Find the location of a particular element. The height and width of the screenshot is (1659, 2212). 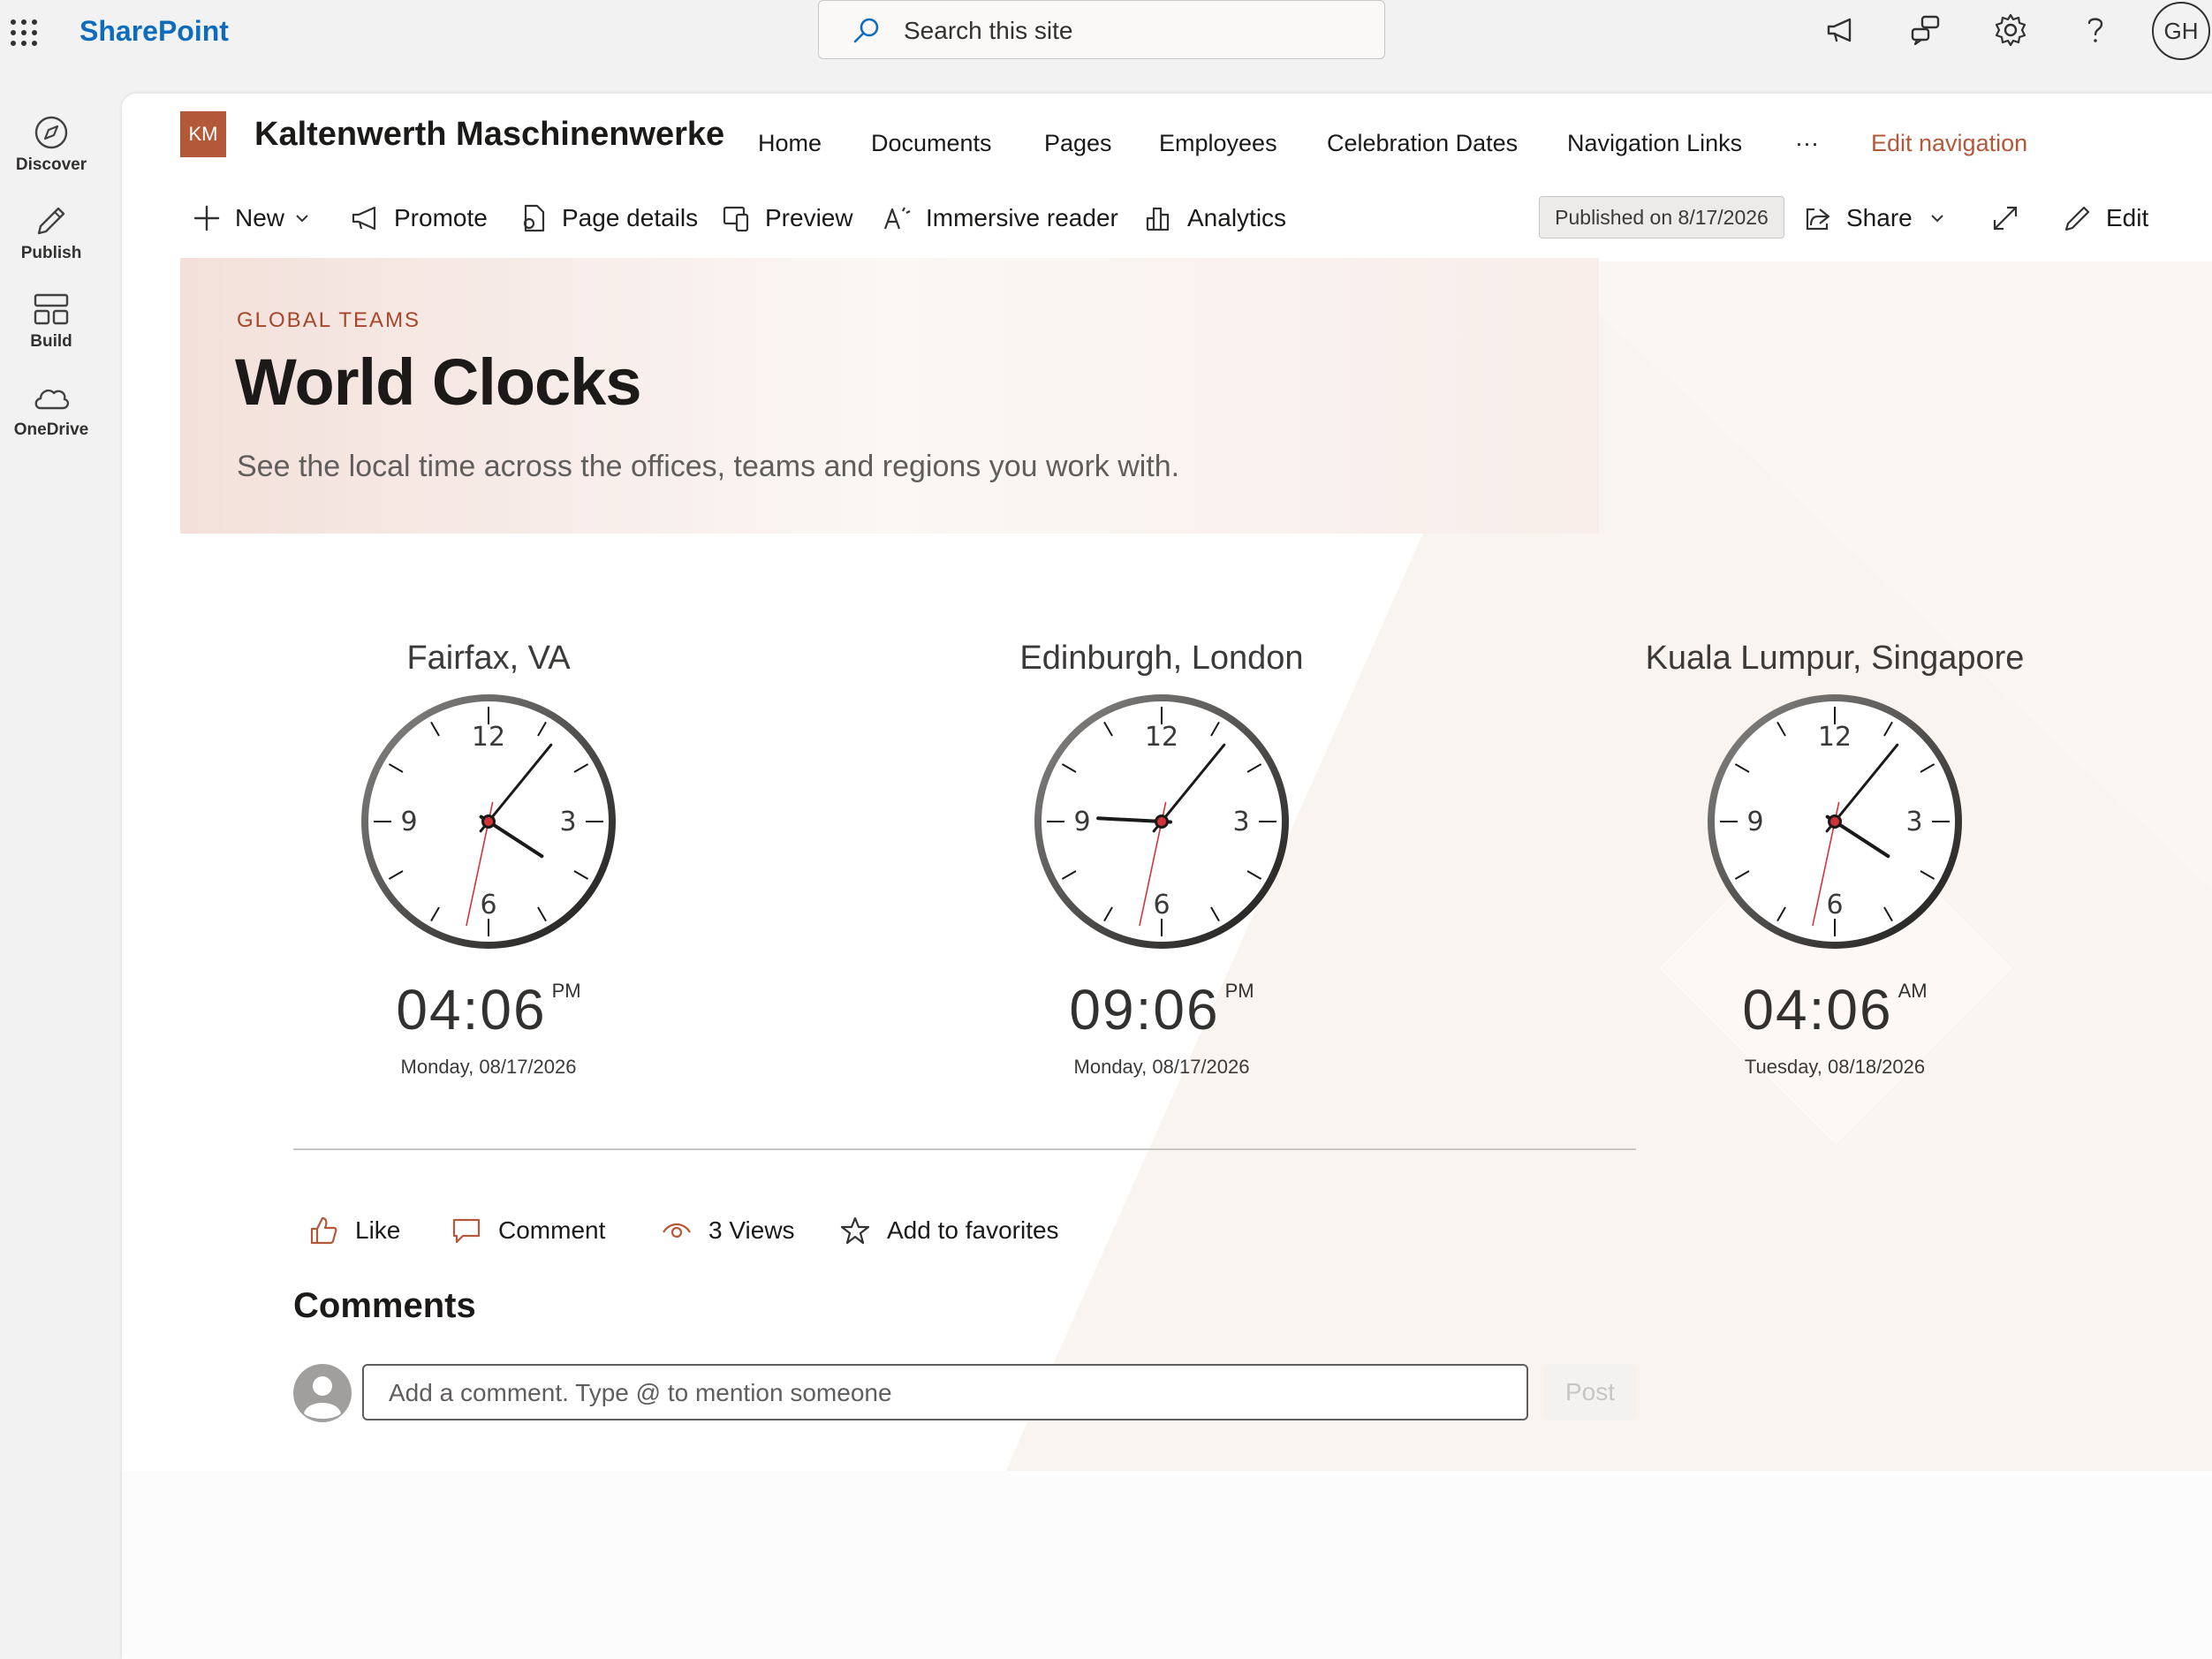

cloud-icon is located at coordinates (52, 399).